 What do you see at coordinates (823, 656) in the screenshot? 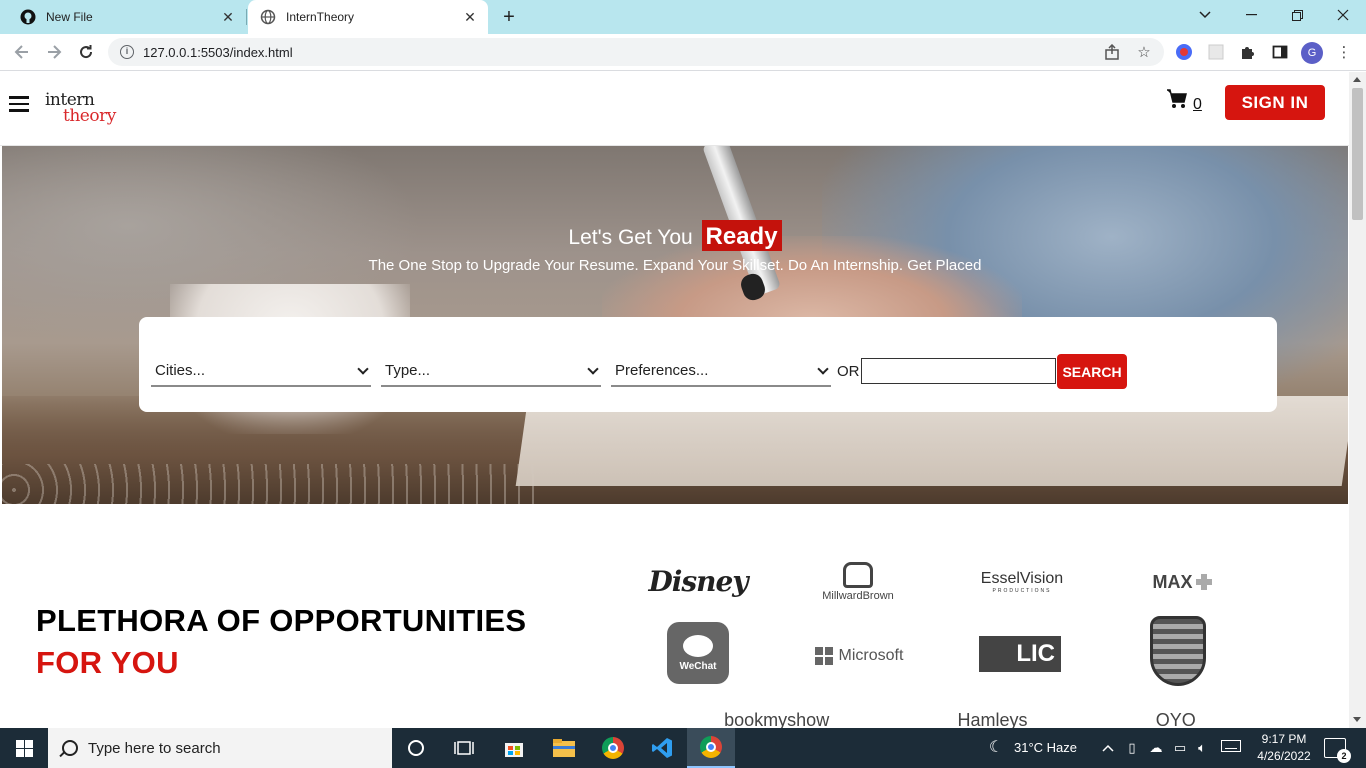
I see `microsoft-squares-icon` at bounding box center [823, 656].